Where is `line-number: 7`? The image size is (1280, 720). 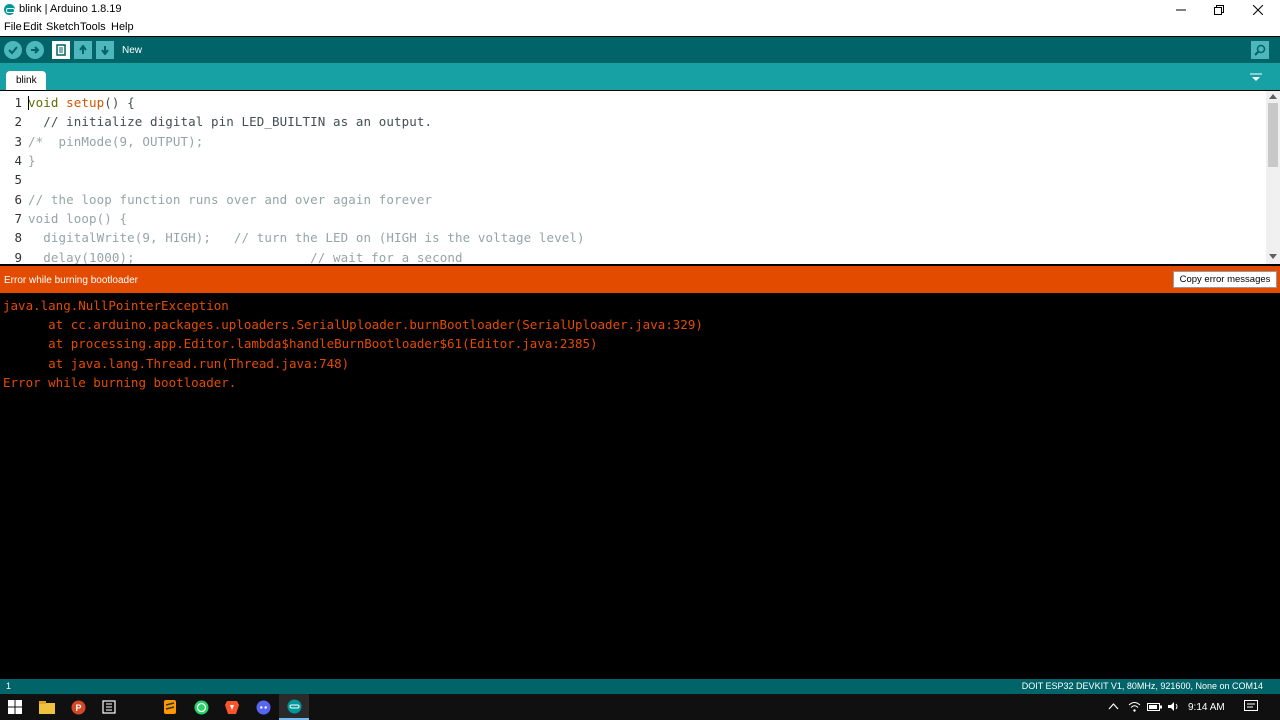
line-number: 7 is located at coordinates (18, 218).